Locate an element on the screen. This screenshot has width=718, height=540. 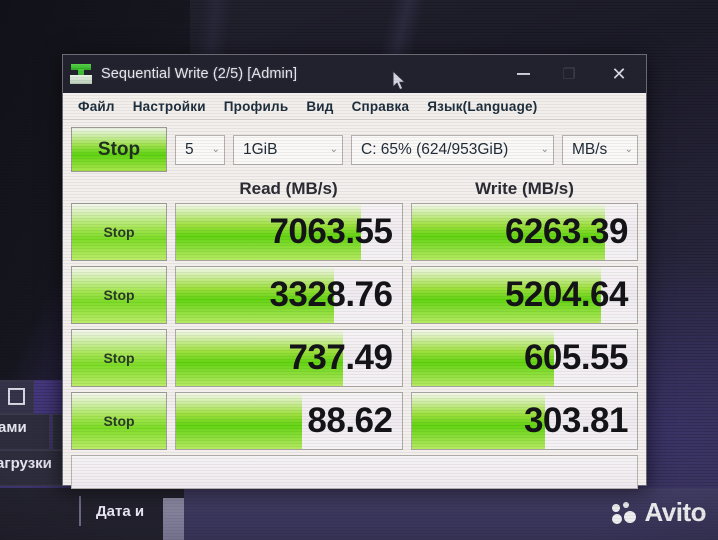
drive-value: C: 65% (624/953GiB) is located at coordinates (435, 149).